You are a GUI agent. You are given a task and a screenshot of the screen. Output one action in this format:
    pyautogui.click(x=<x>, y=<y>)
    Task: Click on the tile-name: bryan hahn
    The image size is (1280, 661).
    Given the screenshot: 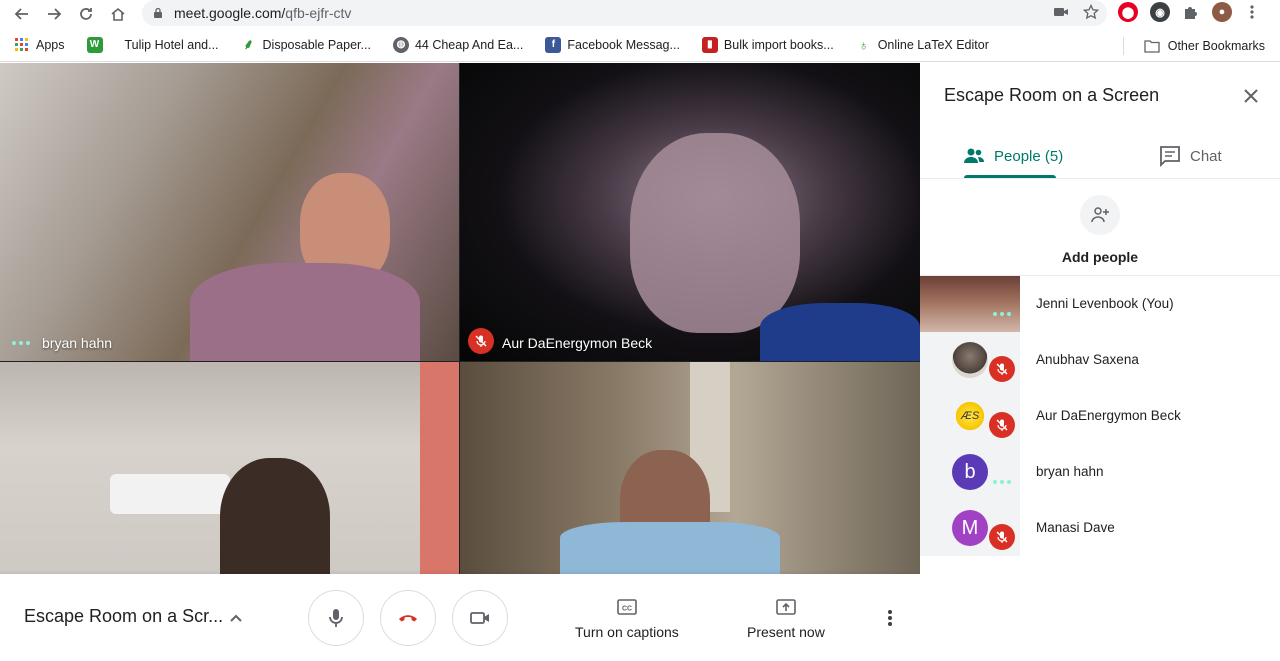 What is the action you would take?
    pyautogui.click(x=77, y=343)
    